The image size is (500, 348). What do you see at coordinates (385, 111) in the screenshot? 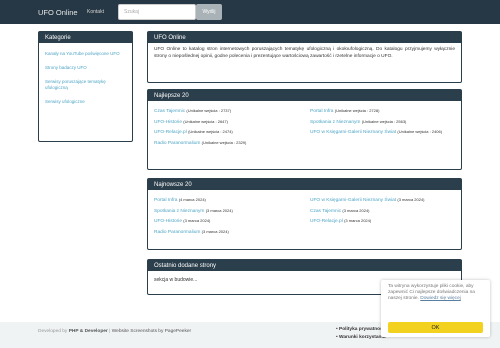
I see `list-item: Portal Infra (Unikalne wejścia : 2728)` at bounding box center [385, 111].